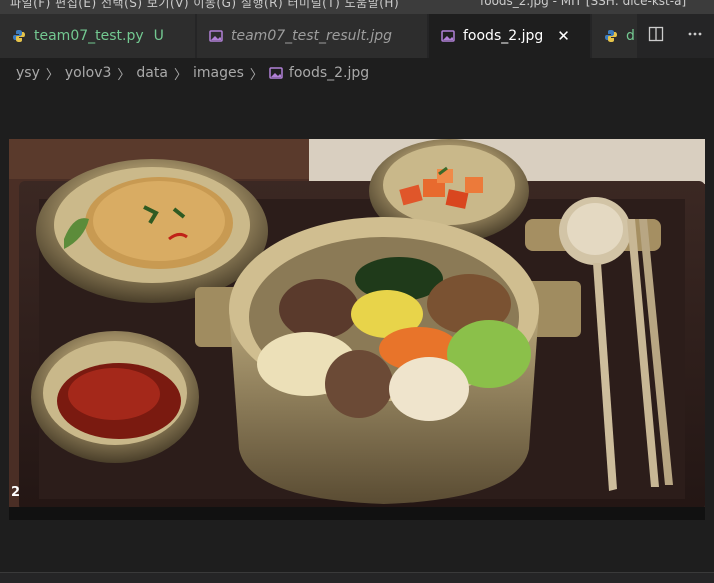  I want to click on breadcrumb-item: images, so click(218, 73).